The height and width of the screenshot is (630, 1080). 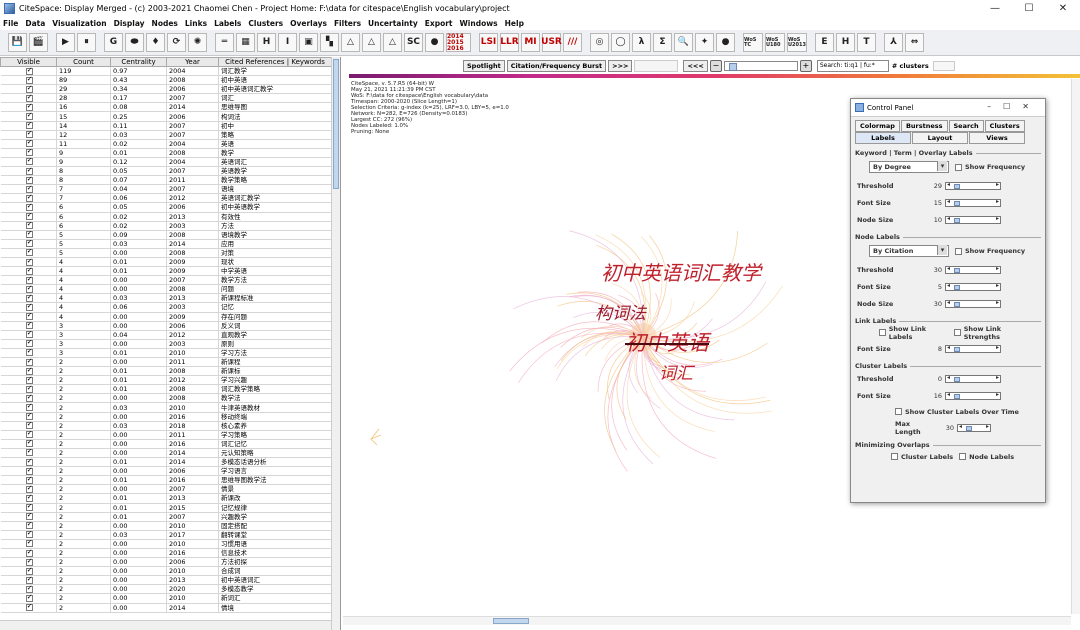 I want to click on kw-node-size-slider, so click(x=973, y=219).